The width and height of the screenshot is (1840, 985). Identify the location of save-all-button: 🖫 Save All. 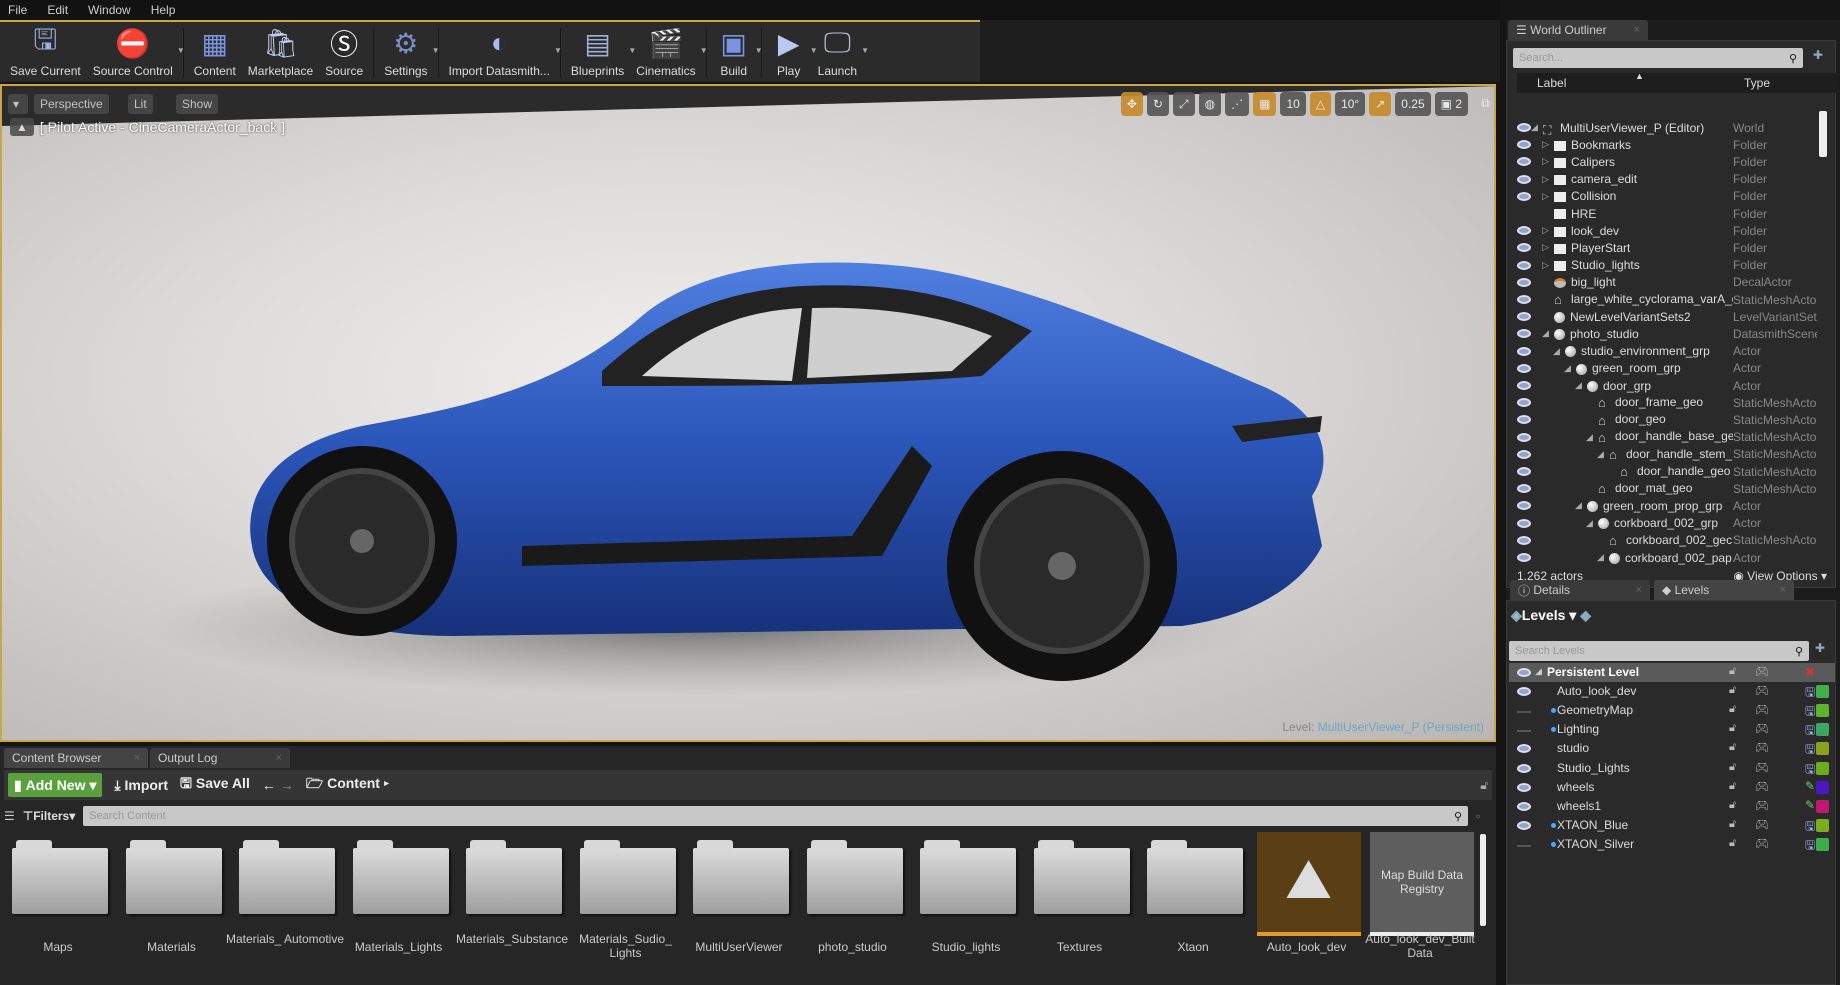
(215, 785).